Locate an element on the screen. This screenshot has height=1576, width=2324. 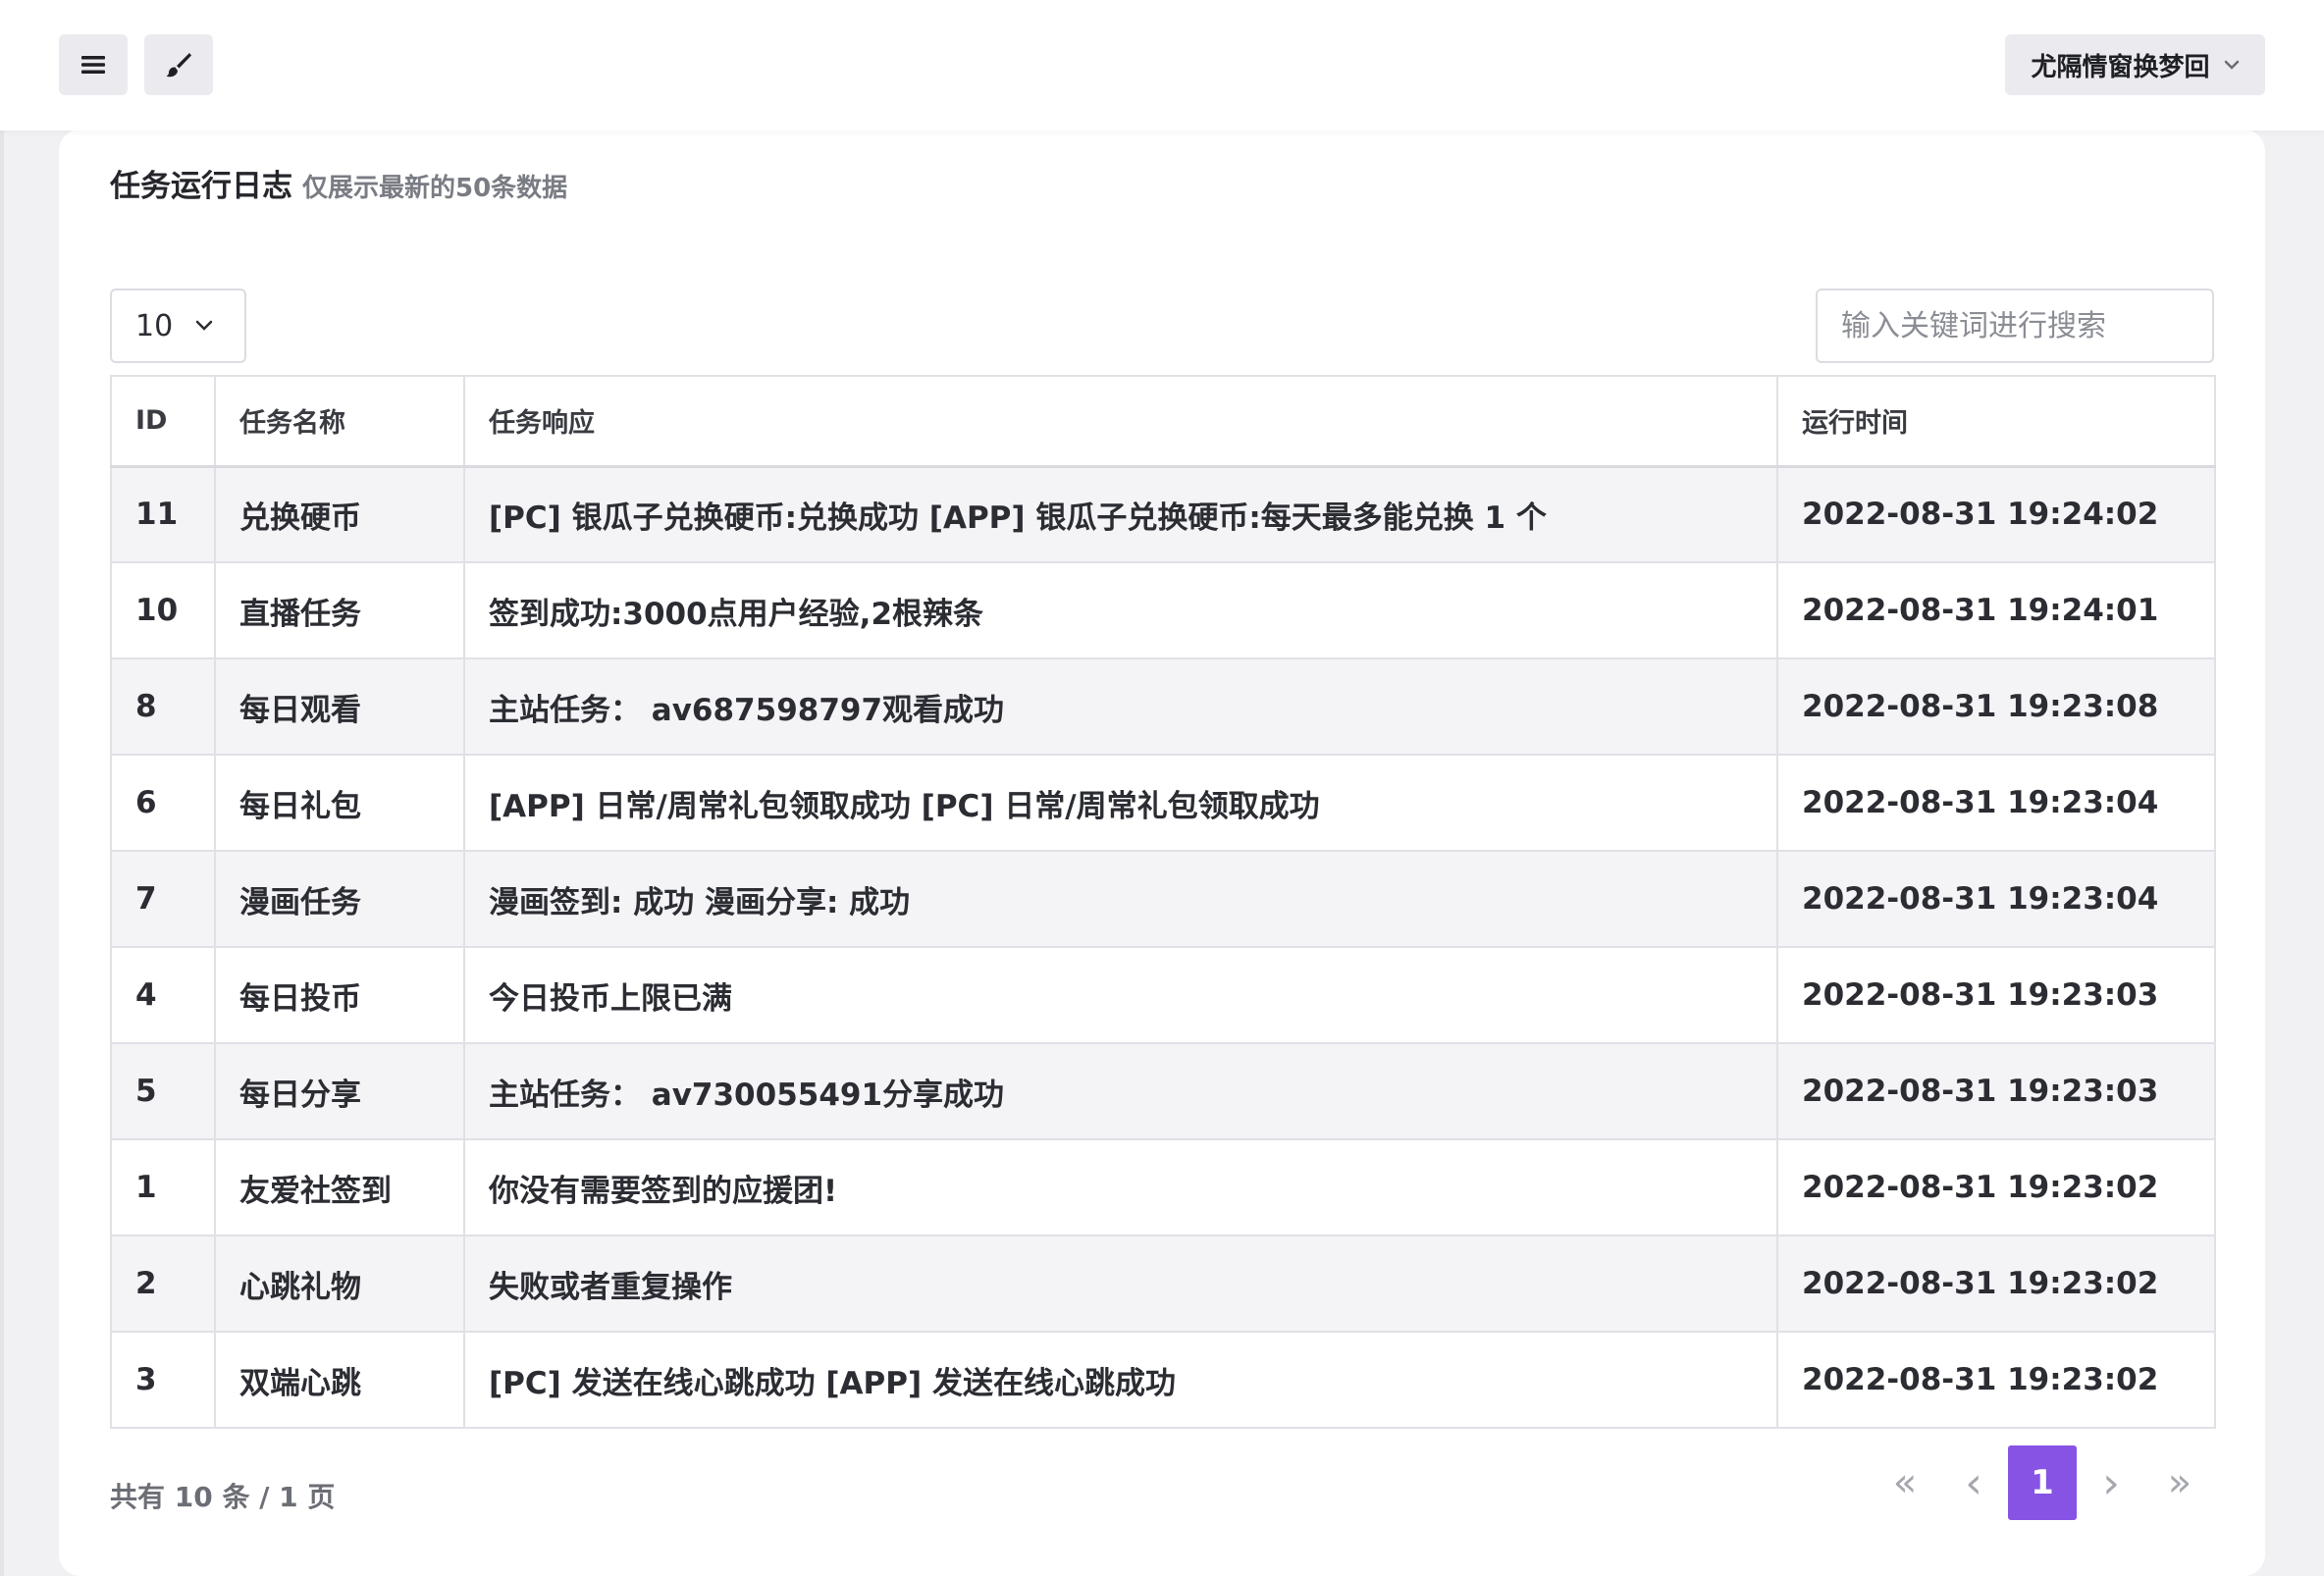
cell-response: 今日投币上限已满 is located at coordinates (1121, 995).